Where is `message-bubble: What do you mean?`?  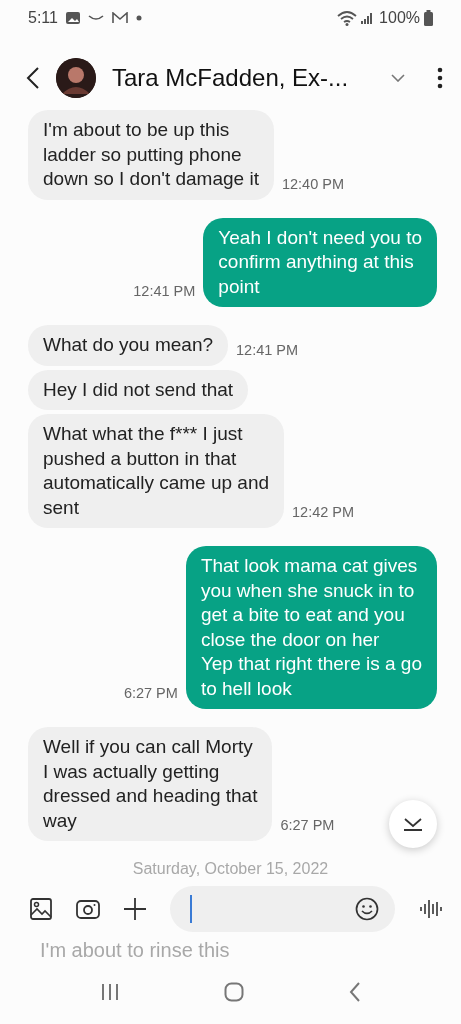
message-bubble: What do you mean? is located at coordinates (128, 345).